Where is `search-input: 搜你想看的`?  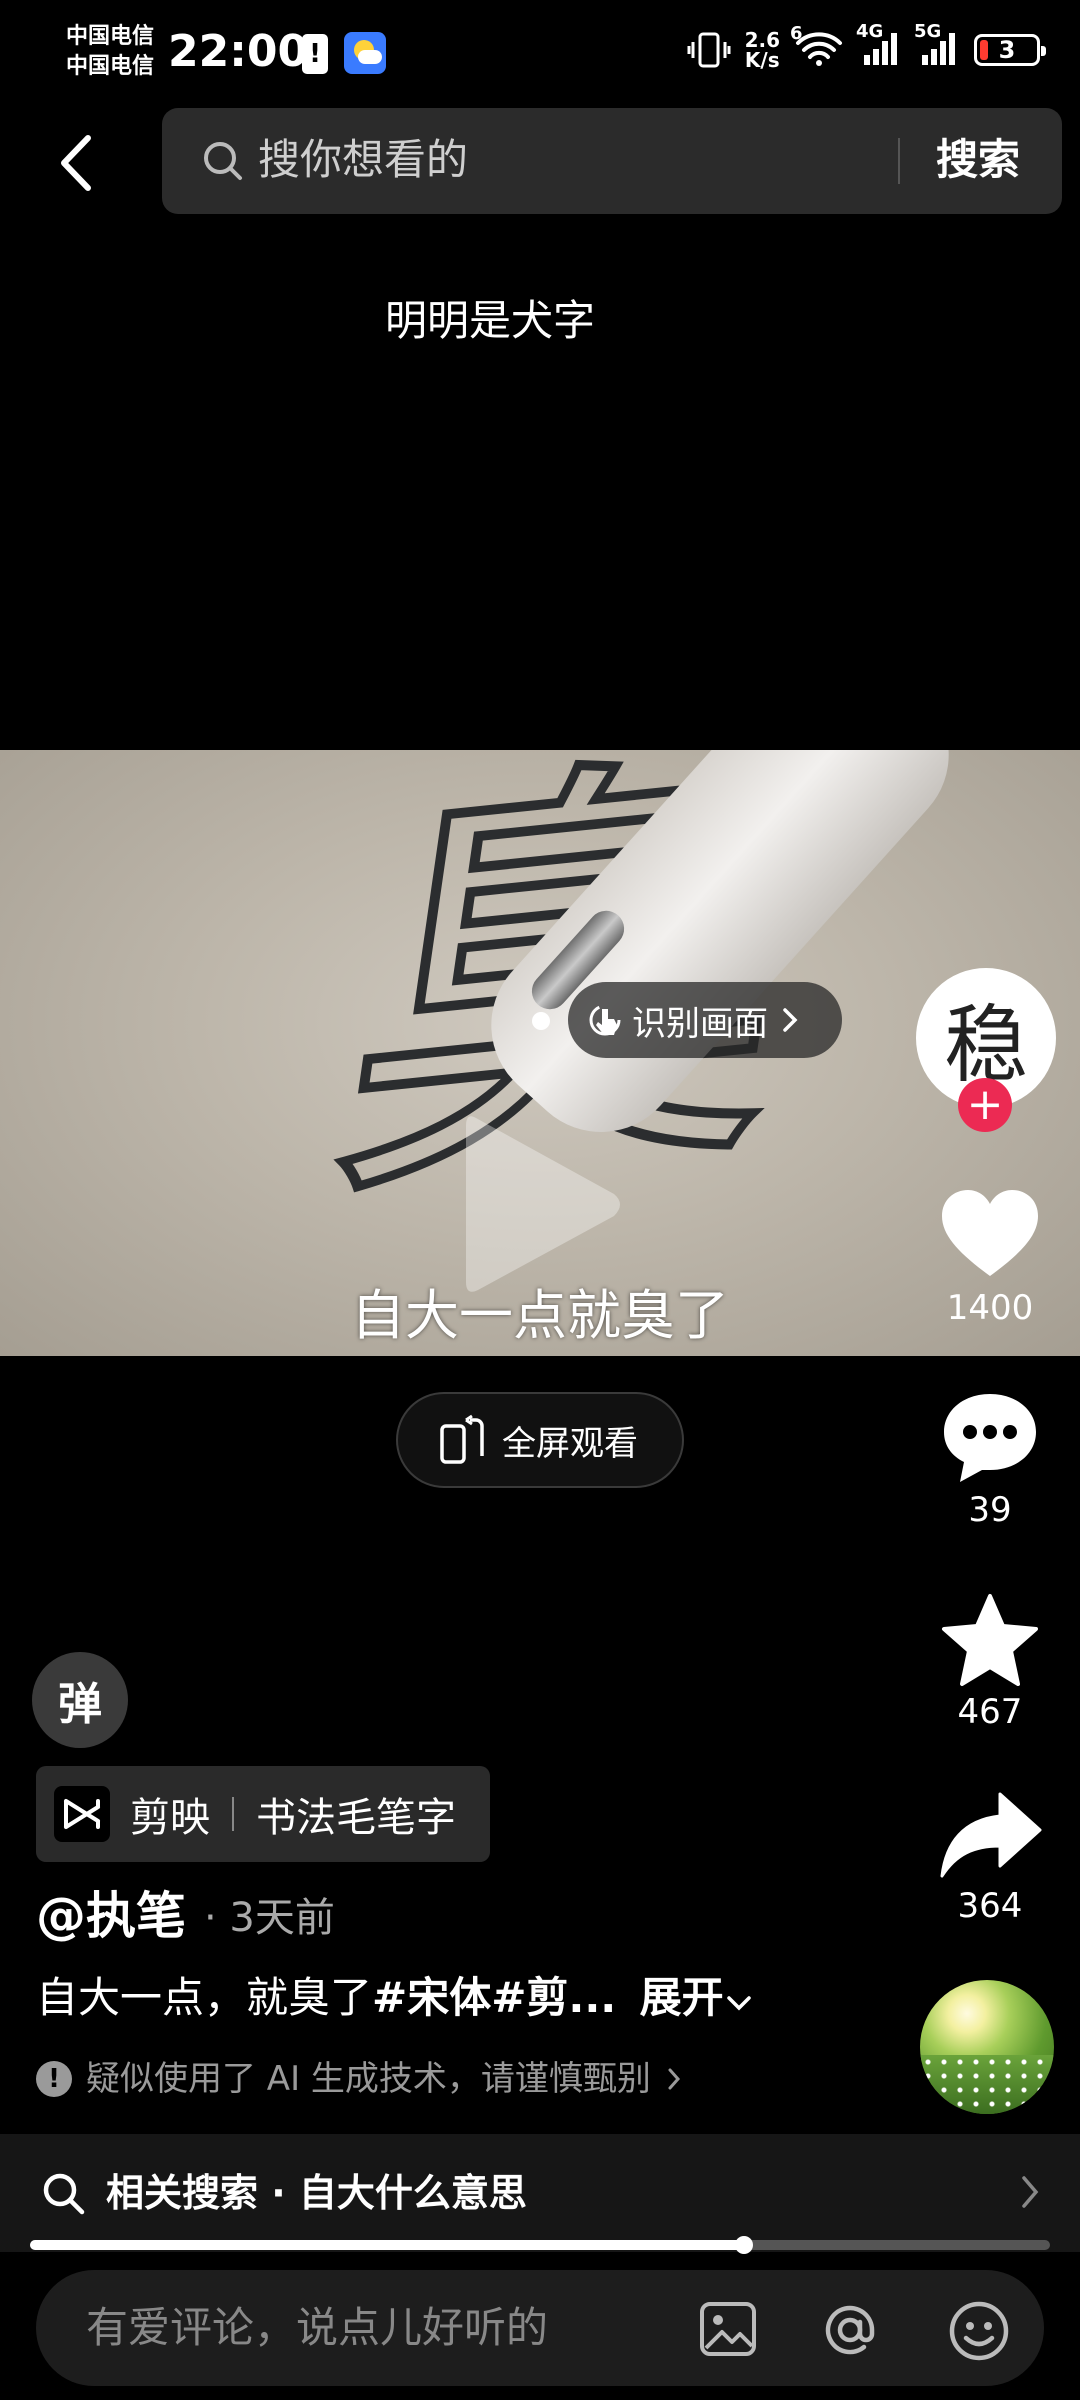 search-input: 搜你想看的 is located at coordinates (363, 160).